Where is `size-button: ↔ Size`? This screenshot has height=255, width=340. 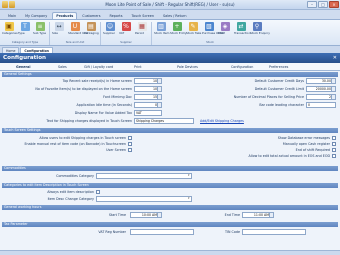 size-button: ↔ Size is located at coordinates (59, 28).